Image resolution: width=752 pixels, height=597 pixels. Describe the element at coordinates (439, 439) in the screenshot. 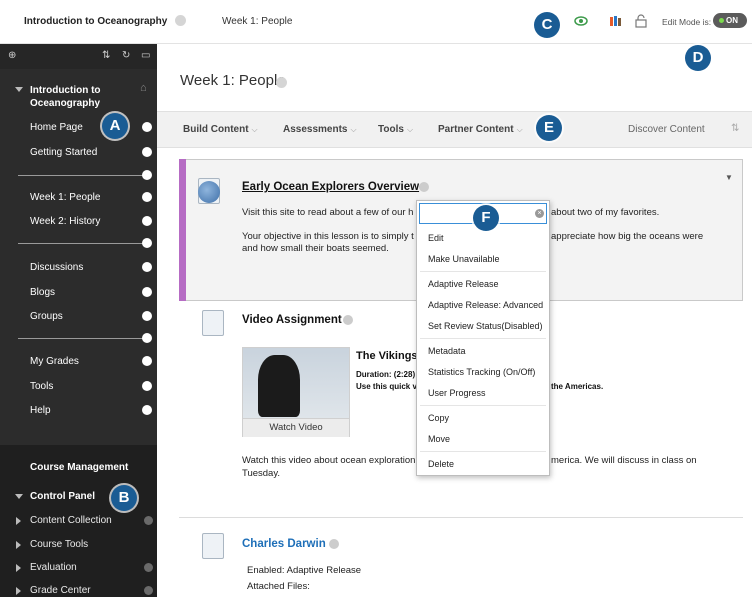

I see `menu-item-move: Move` at that location.